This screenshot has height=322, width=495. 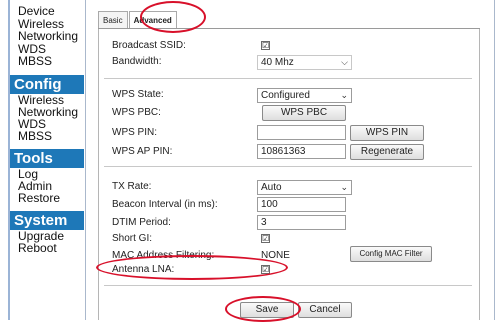 I want to click on bandwidth-value: 40 Mhz, so click(x=277, y=62).